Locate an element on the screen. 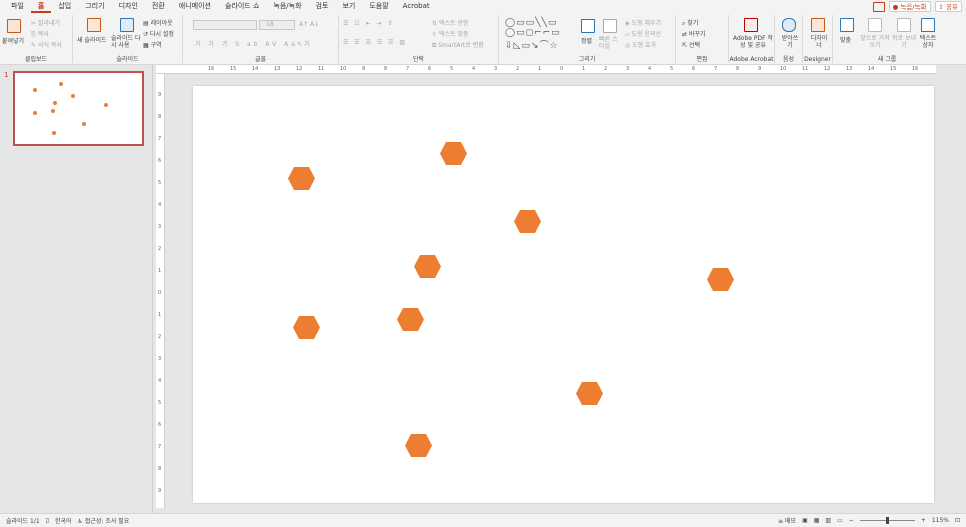 Image resolution: width=966 pixels, height=527 pixels. group-font: 18 A↑ A↓ 가 가 가 S ab AV Aa ✎ 가 글꼴 is located at coordinates (261, 39).